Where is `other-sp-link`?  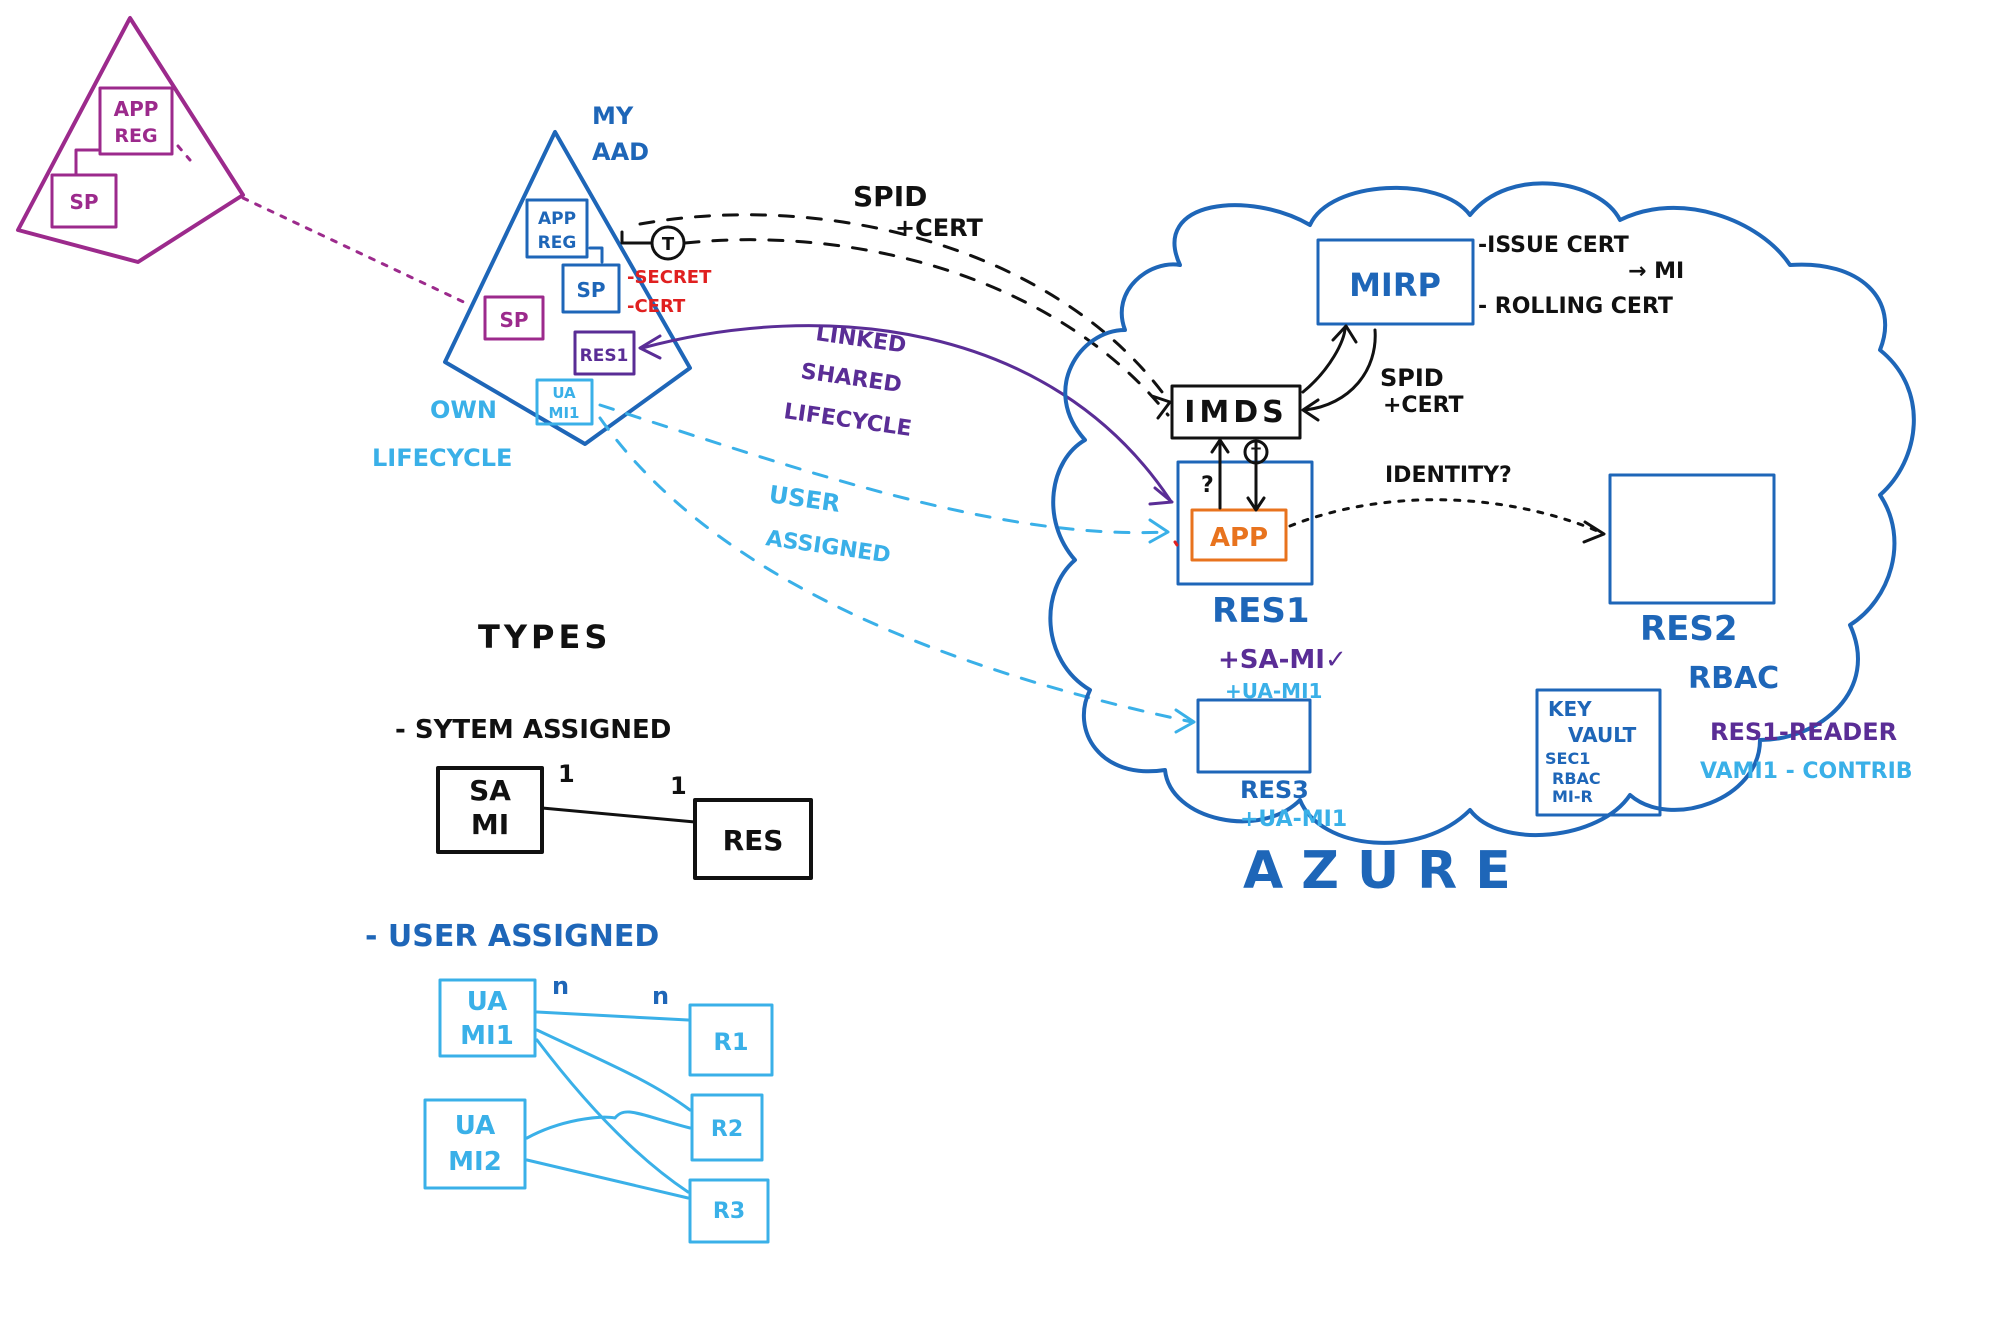 other-sp-link is located at coordinates (87, 162).